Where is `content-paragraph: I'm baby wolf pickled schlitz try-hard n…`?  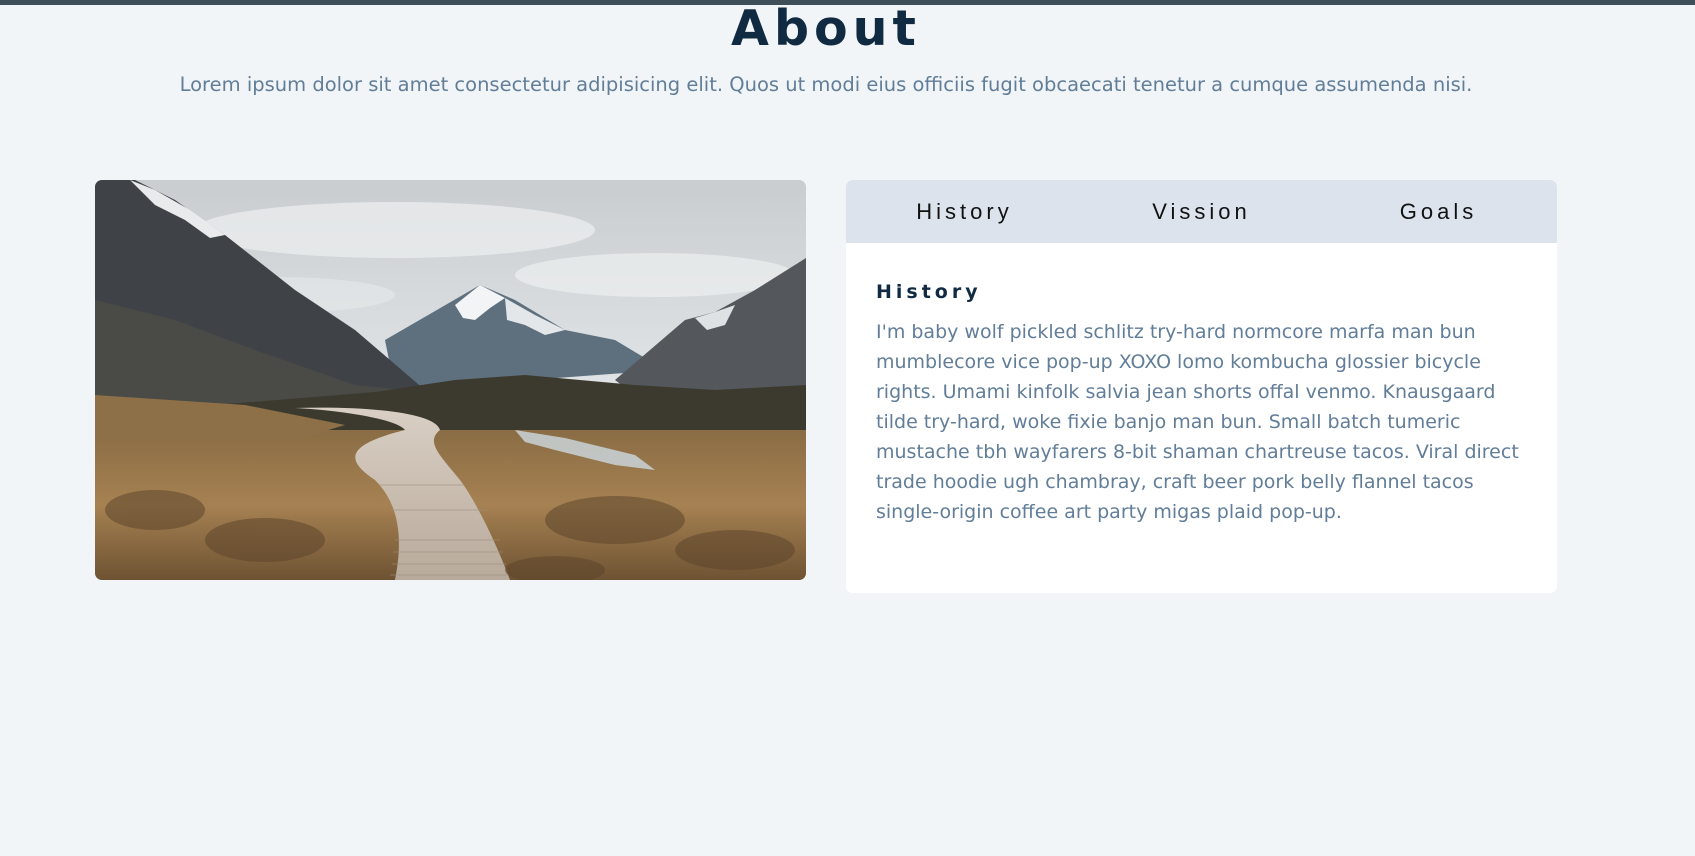 content-paragraph: I'm baby wolf pickled schlitz try-hard n… is located at coordinates (1197, 422).